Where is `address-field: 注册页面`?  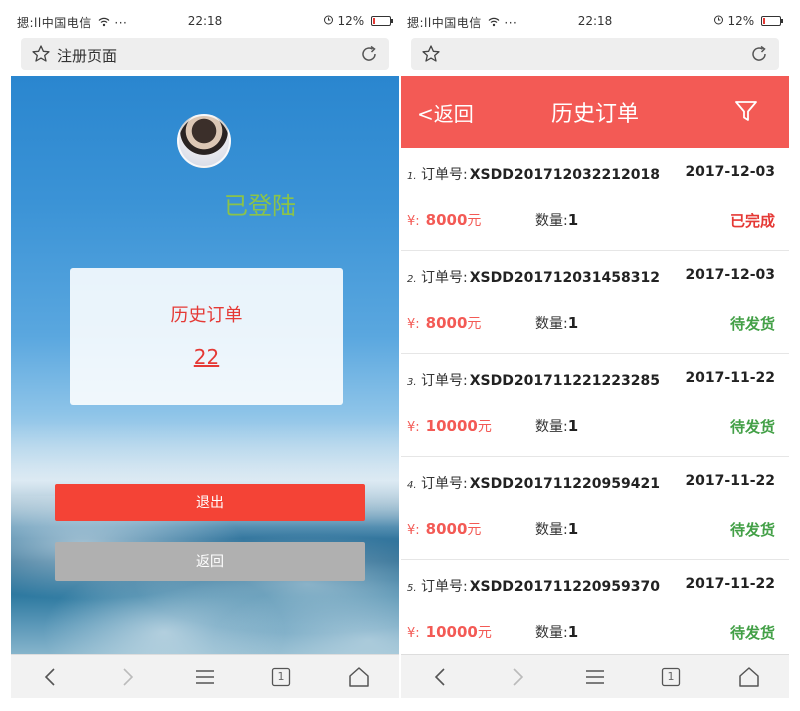
address-field: 注册页面 is located at coordinates (205, 54).